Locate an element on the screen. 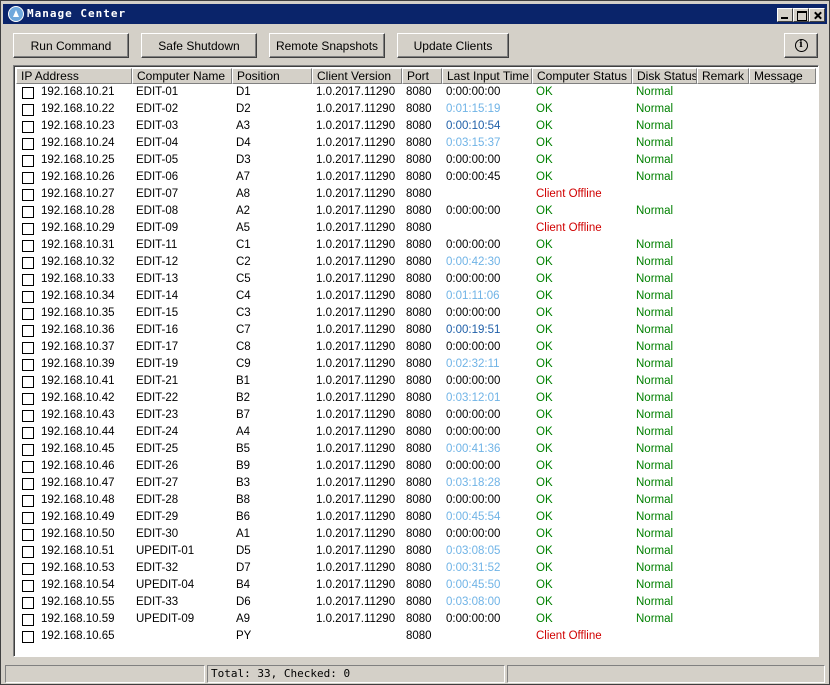 Image resolution: width=830 pixels, height=685 pixels. table-row: 192.168.10.65 PY 8080 Client Offline is located at coordinates (416, 636).